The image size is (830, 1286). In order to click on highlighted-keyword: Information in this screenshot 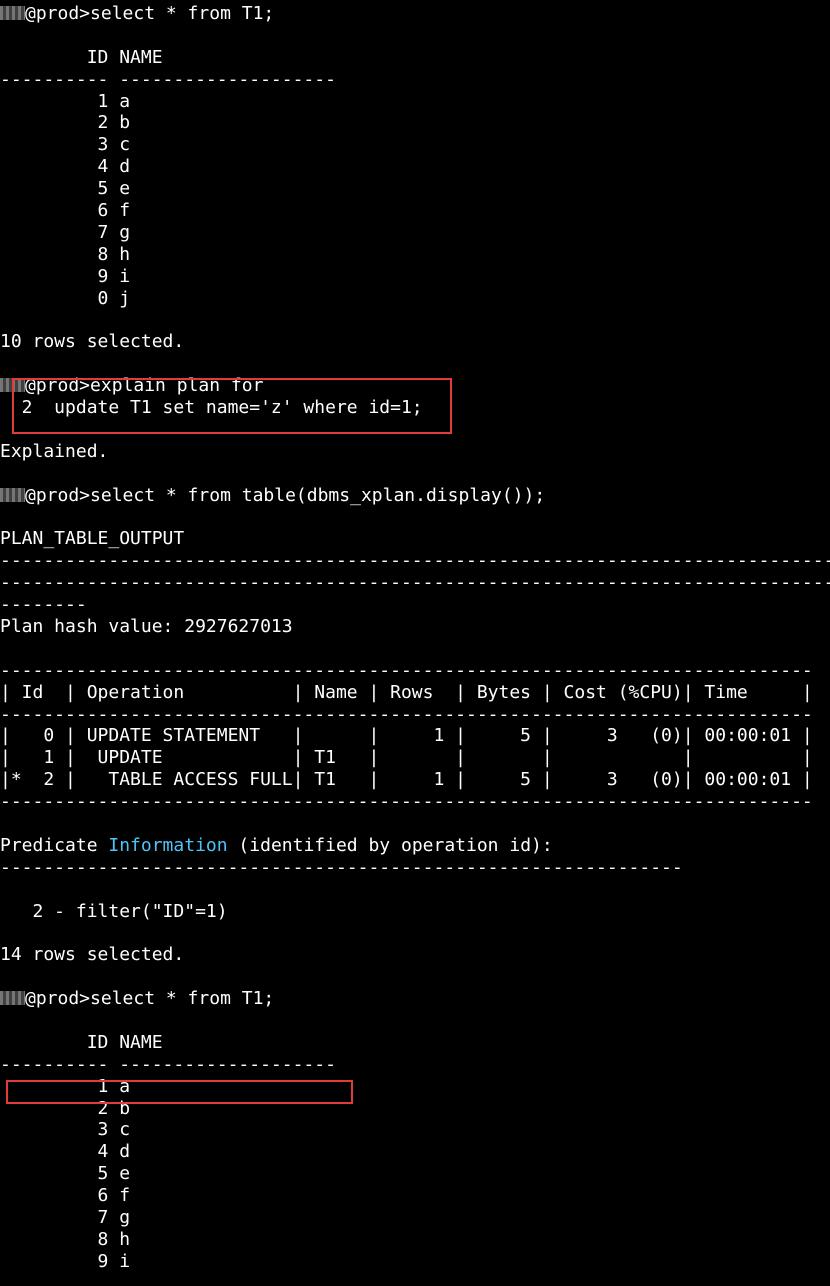, I will do `click(168, 845)`.